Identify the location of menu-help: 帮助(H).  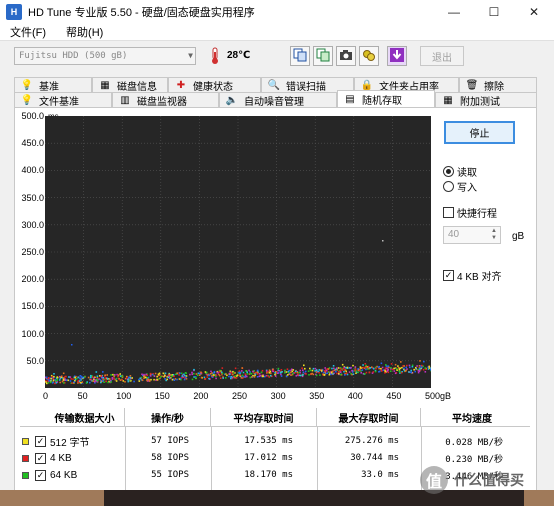
(84, 32).